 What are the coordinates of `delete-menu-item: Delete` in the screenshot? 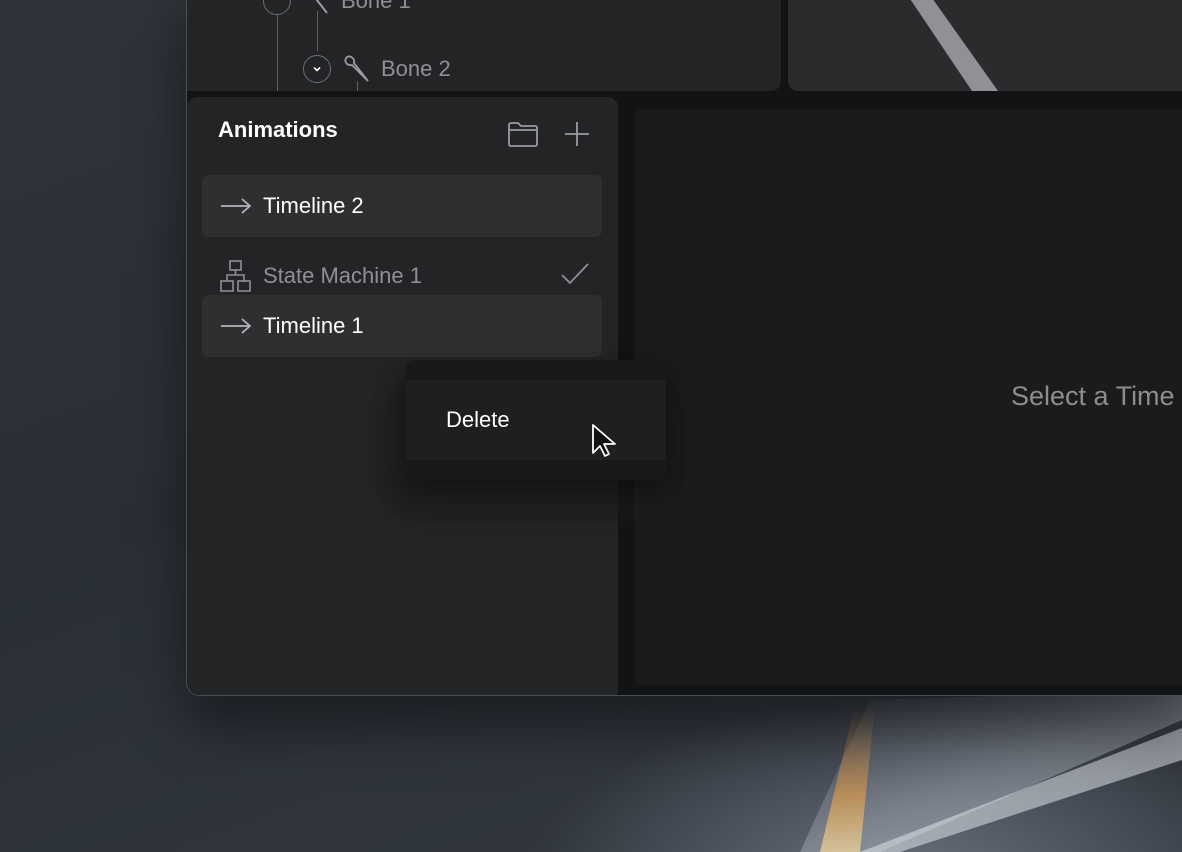 It's located at (536, 420).